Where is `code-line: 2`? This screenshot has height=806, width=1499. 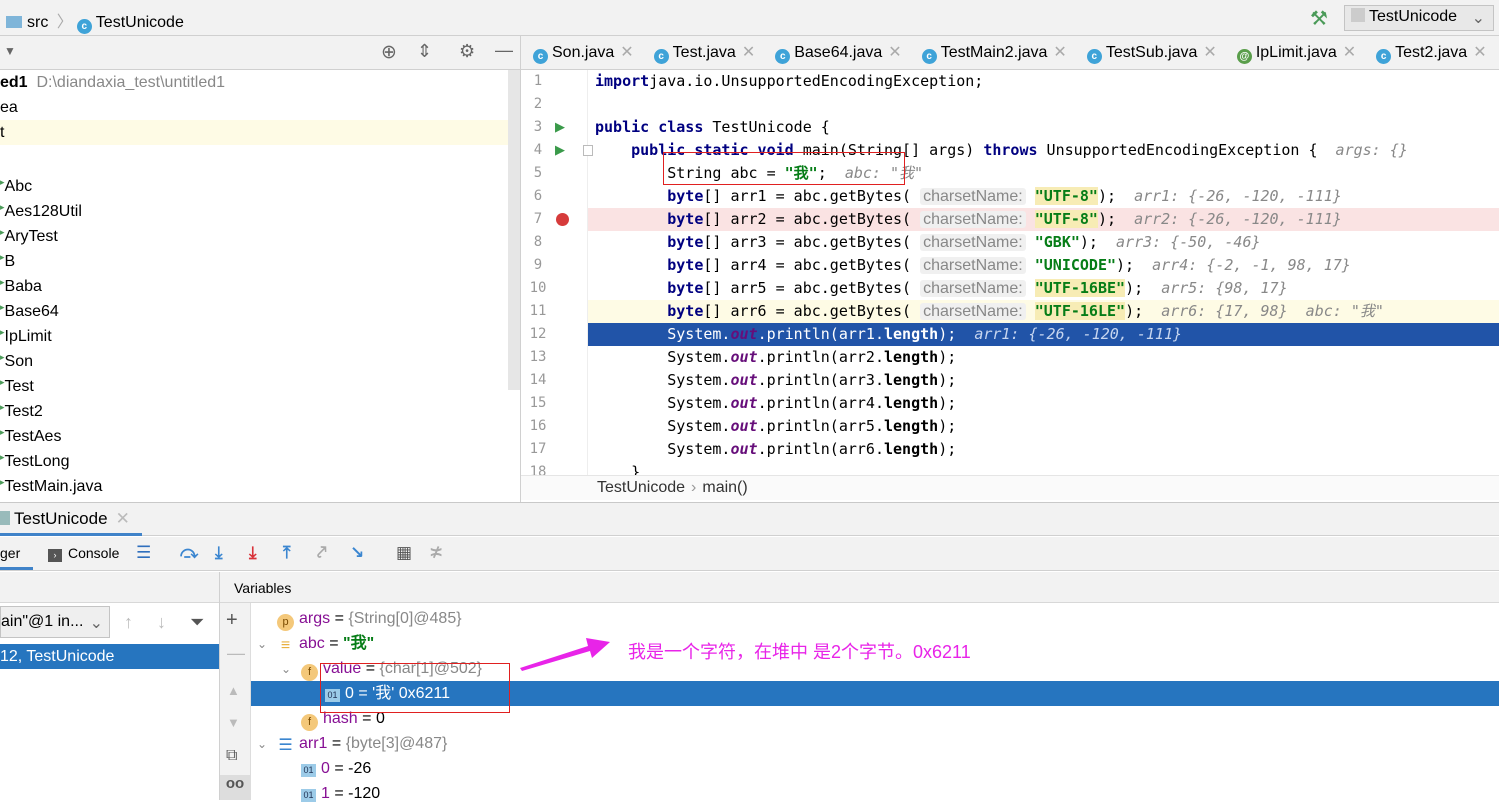
code-line: 2 is located at coordinates (1010, 104).